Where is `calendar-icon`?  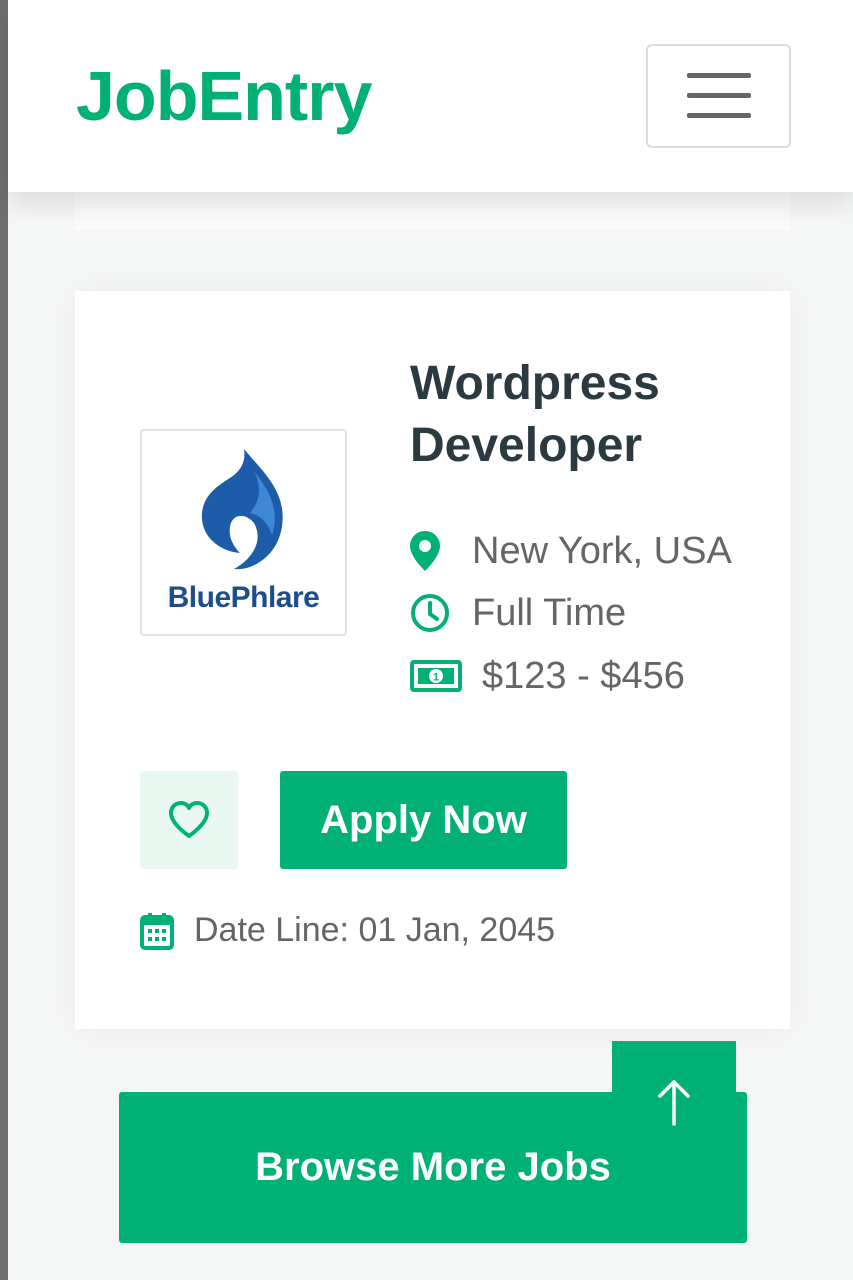 calendar-icon is located at coordinates (157, 931).